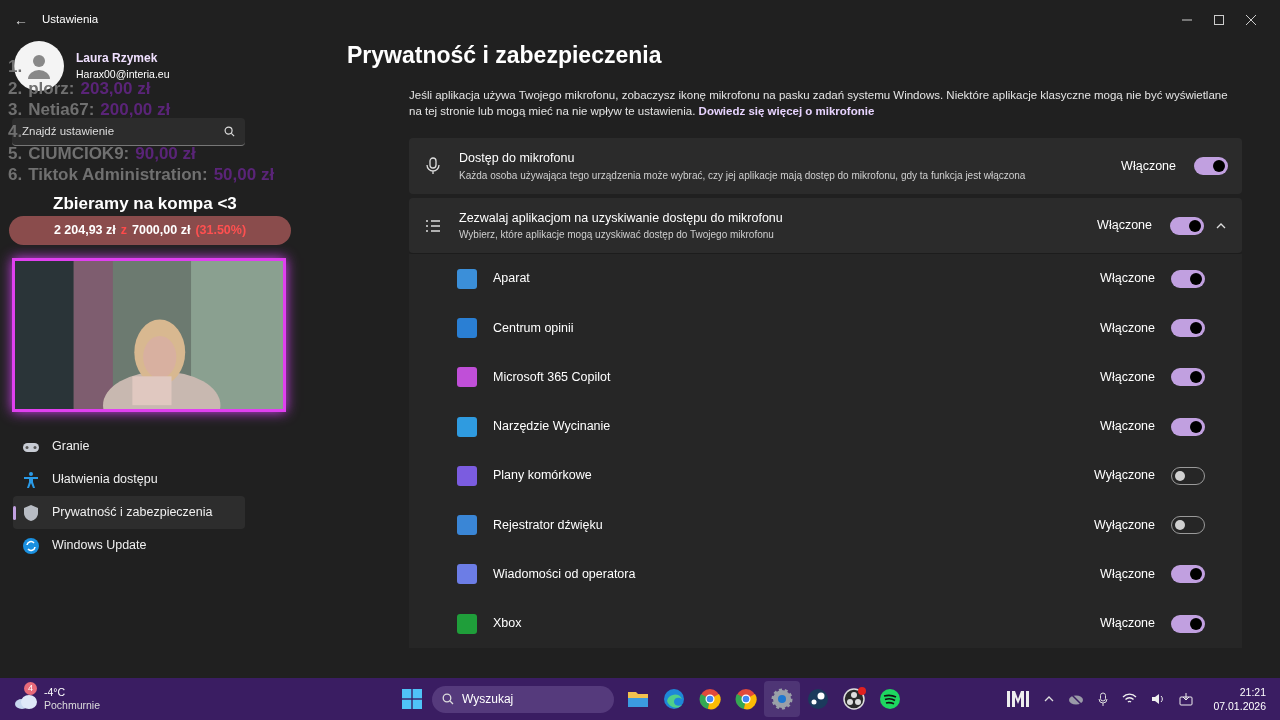  What do you see at coordinates (517, 159) in the screenshot?
I see `card-title: Dostęp do mikrofonu` at bounding box center [517, 159].